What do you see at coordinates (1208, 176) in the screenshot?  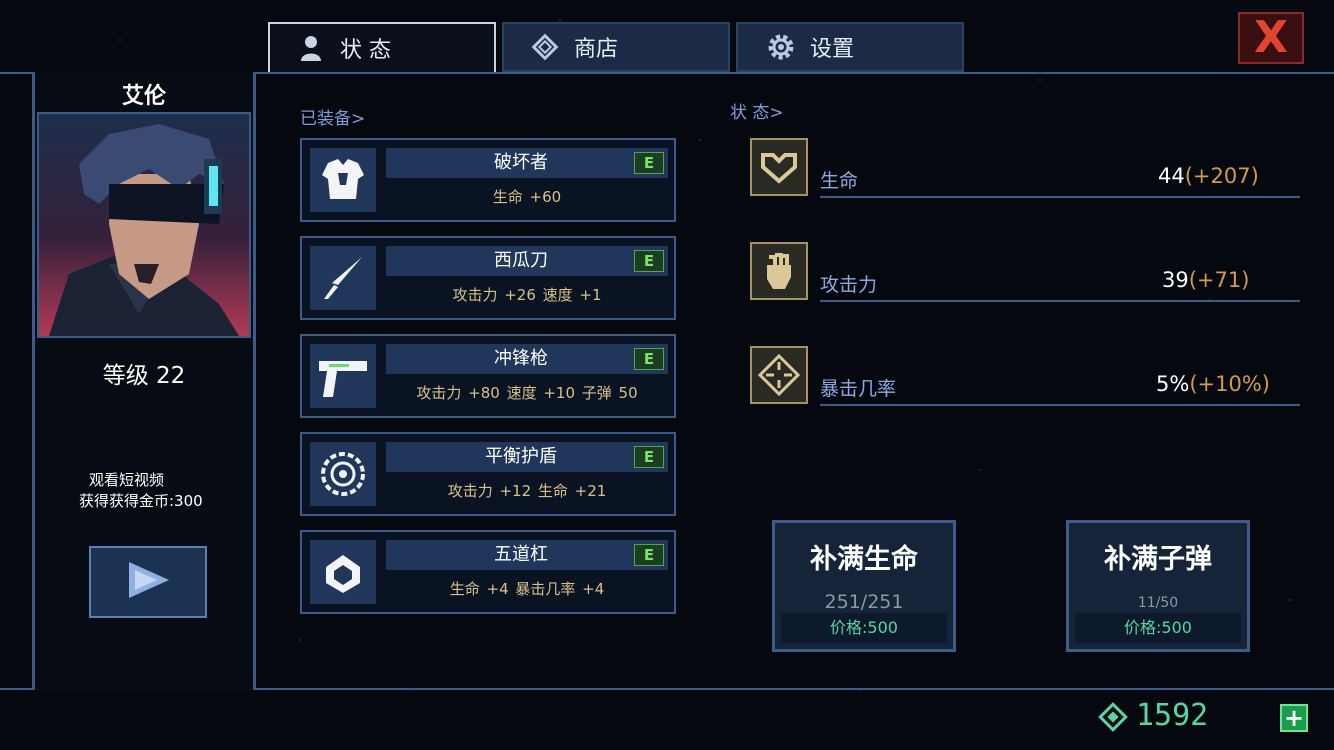 I see `stat-value-hp: 44(+207)` at bounding box center [1208, 176].